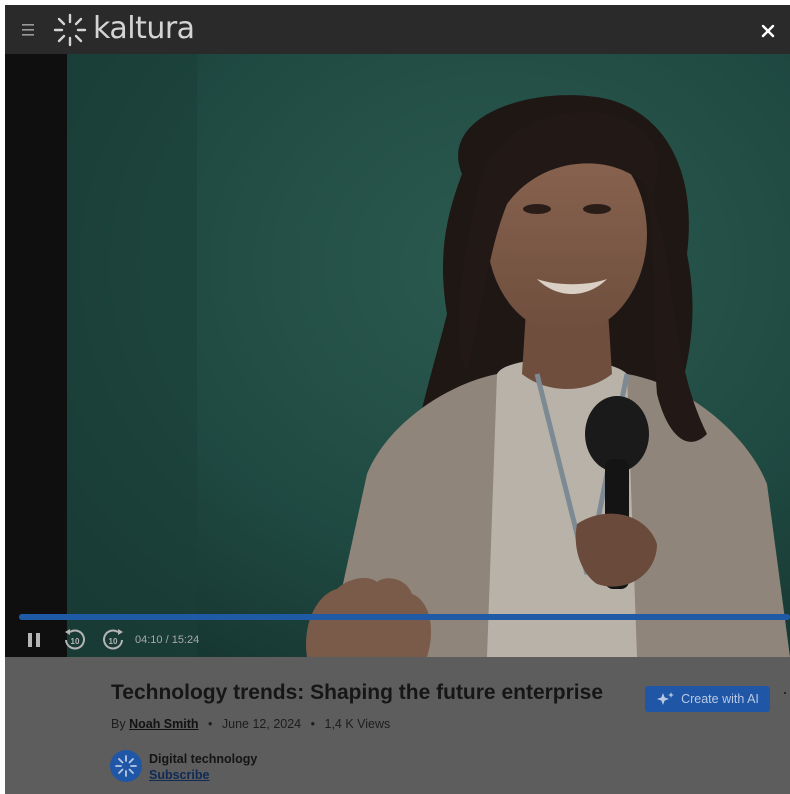 This screenshot has height=794, width=790. What do you see at coordinates (397, 29) in the screenshot?
I see `top-bar: kaltura` at bounding box center [397, 29].